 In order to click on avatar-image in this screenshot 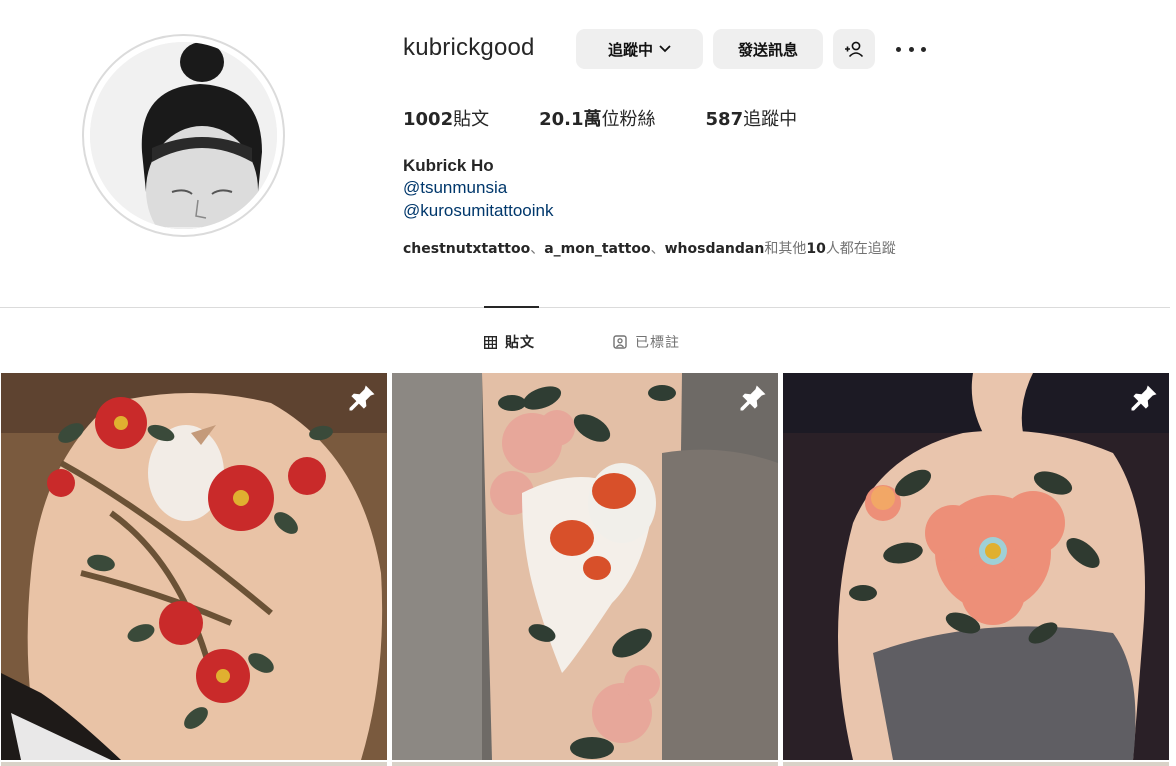, I will do `click(183, 135)`.